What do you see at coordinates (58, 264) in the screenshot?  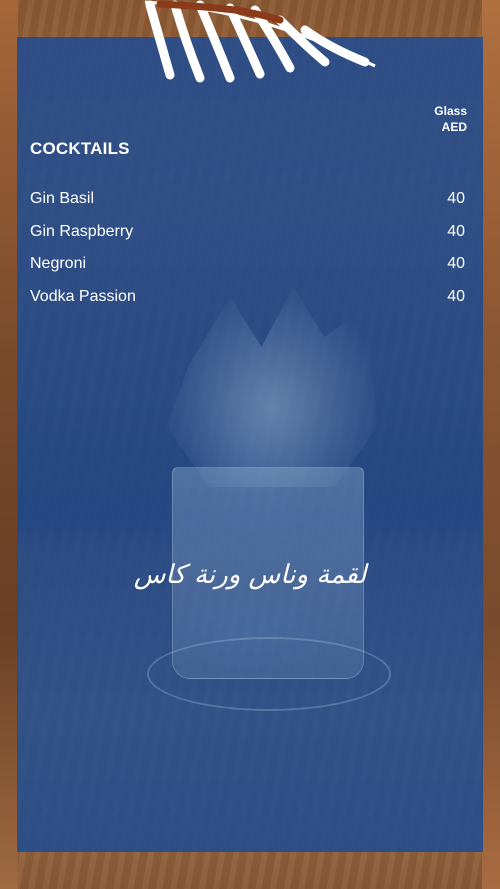 I see `menu-item-name: Negroni` at bounding box center [58, 264].